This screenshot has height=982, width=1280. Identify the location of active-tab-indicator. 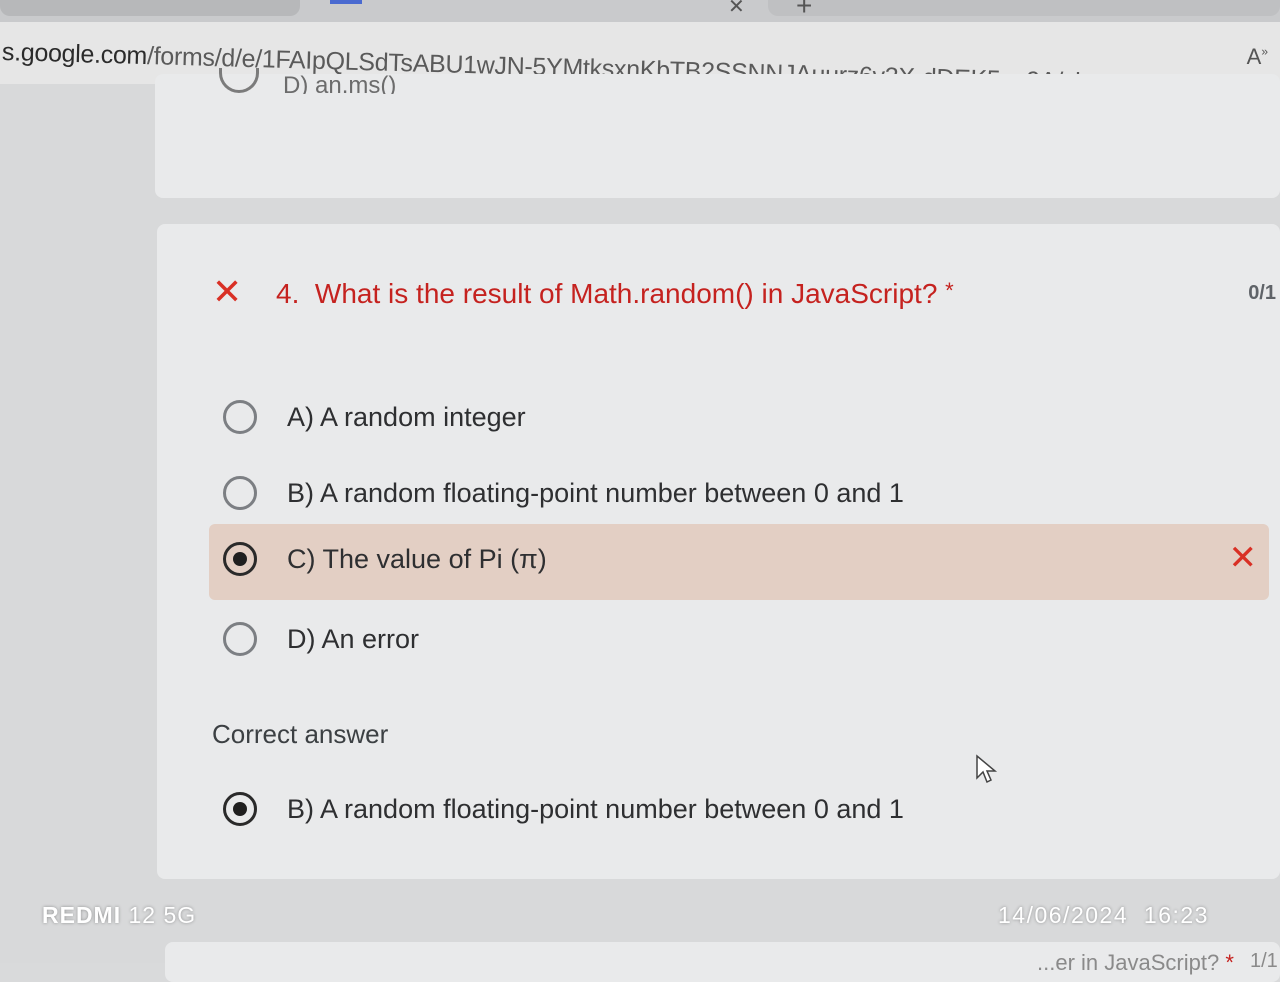
(346, 2).